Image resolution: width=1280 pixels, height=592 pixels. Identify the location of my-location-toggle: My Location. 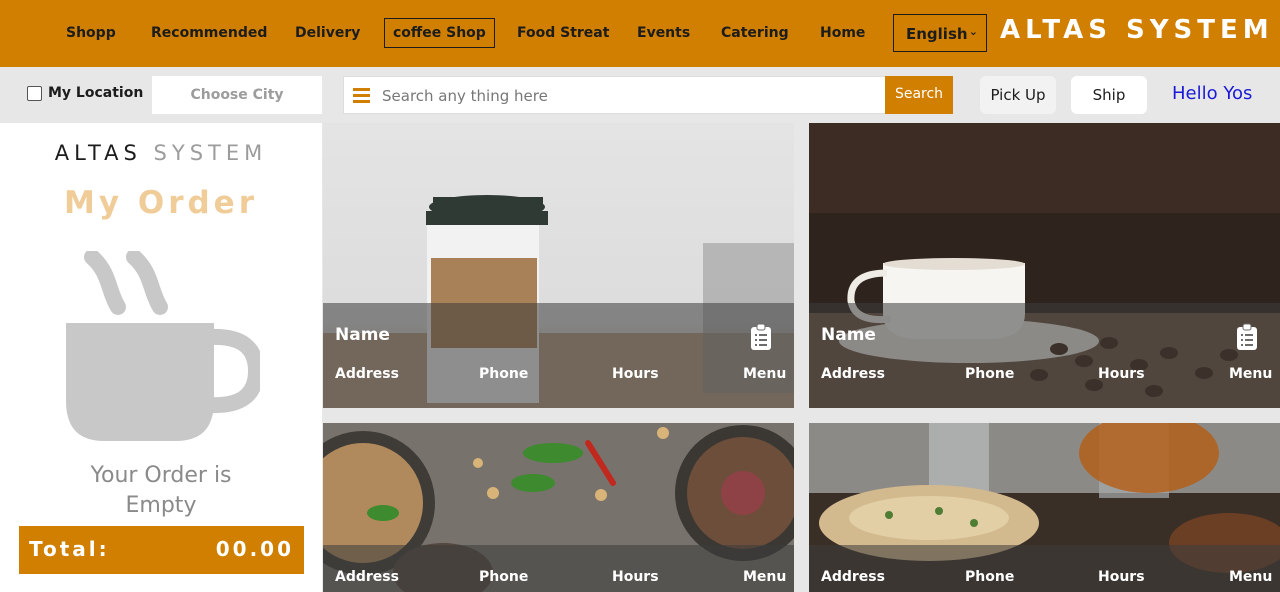
(85, 93).